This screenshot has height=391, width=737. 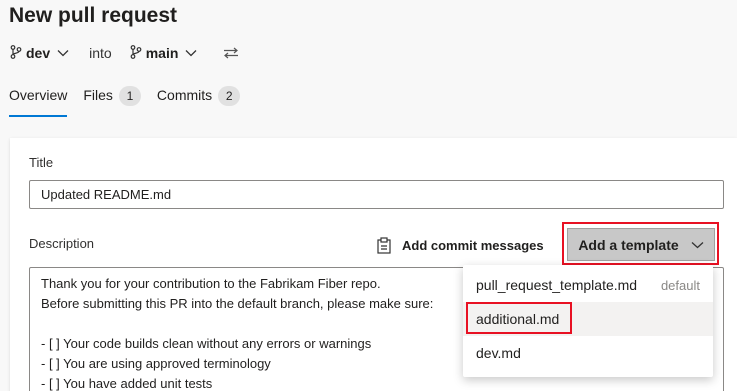 I want to click on tab-bar: Overview Files 1 Commits 2, so click(x=132, y=101).